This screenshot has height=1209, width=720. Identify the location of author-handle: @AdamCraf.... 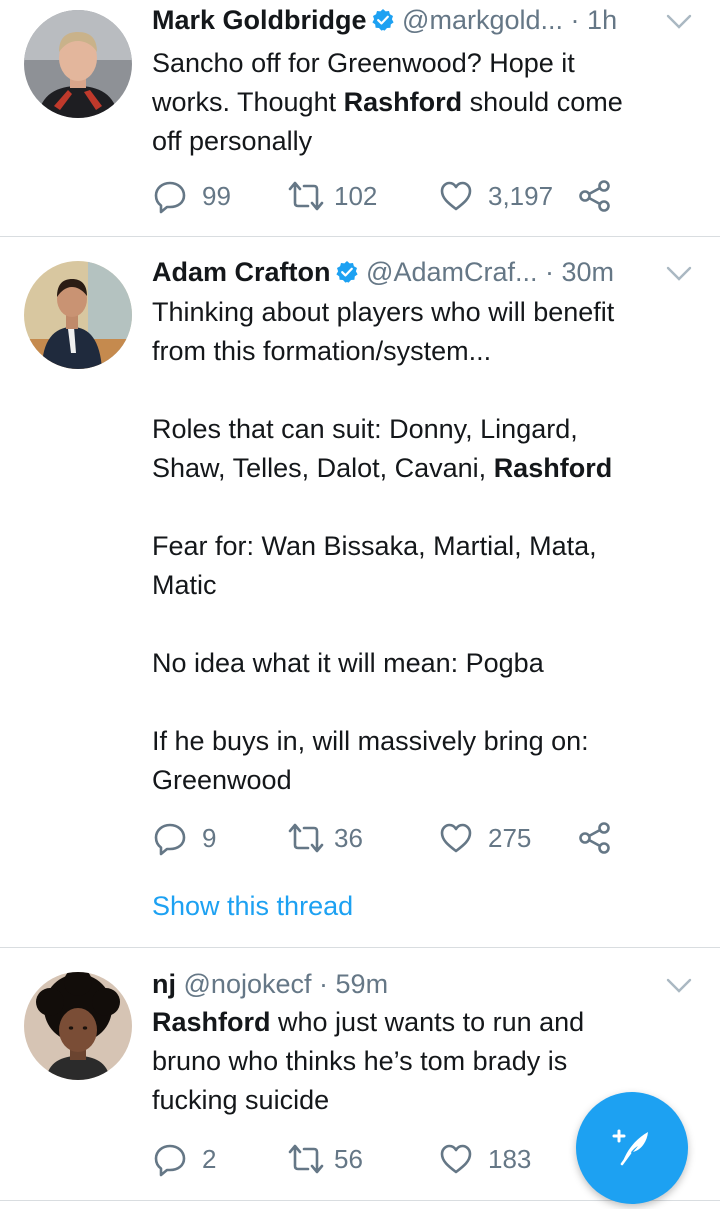
(451, 272).